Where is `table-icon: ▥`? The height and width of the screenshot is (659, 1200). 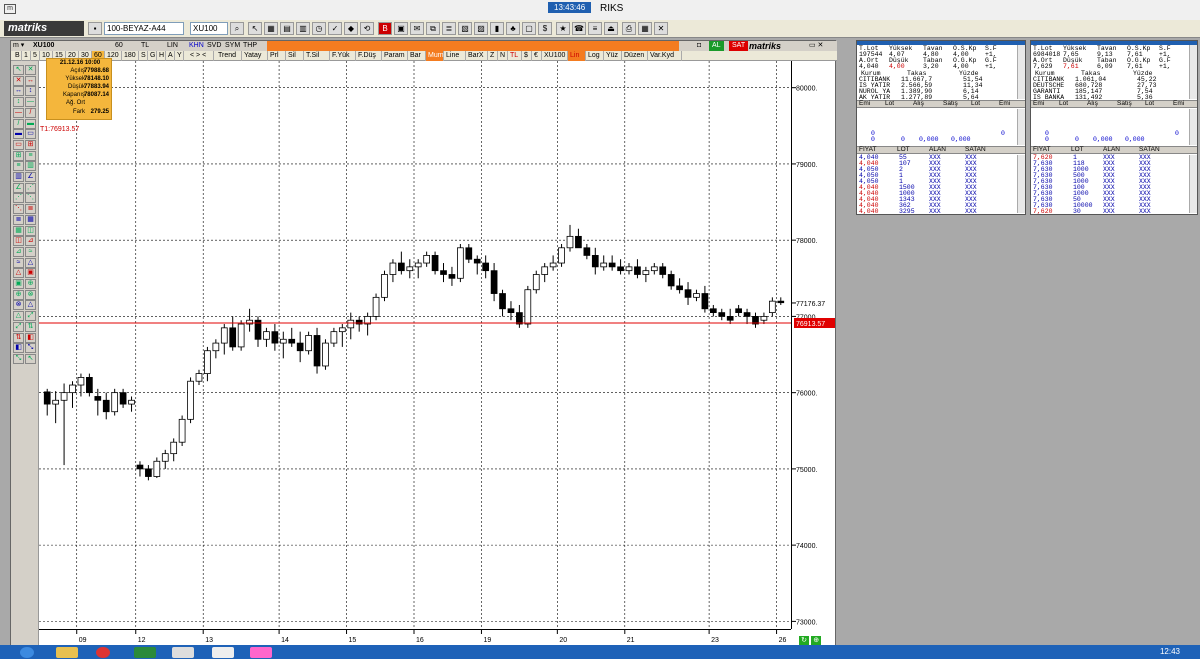
table-icon: ▥ is located at coordinates (303, 28).